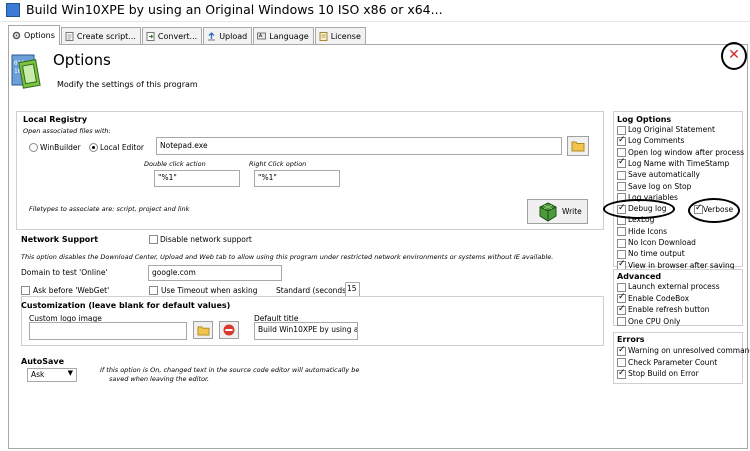 The height and width of the screenshot is (451, 750). What do you see at coordinates (642, 232) in the screenshot?
I see `checkbox-row: Hide Icons` at bounding box center [642, 232].